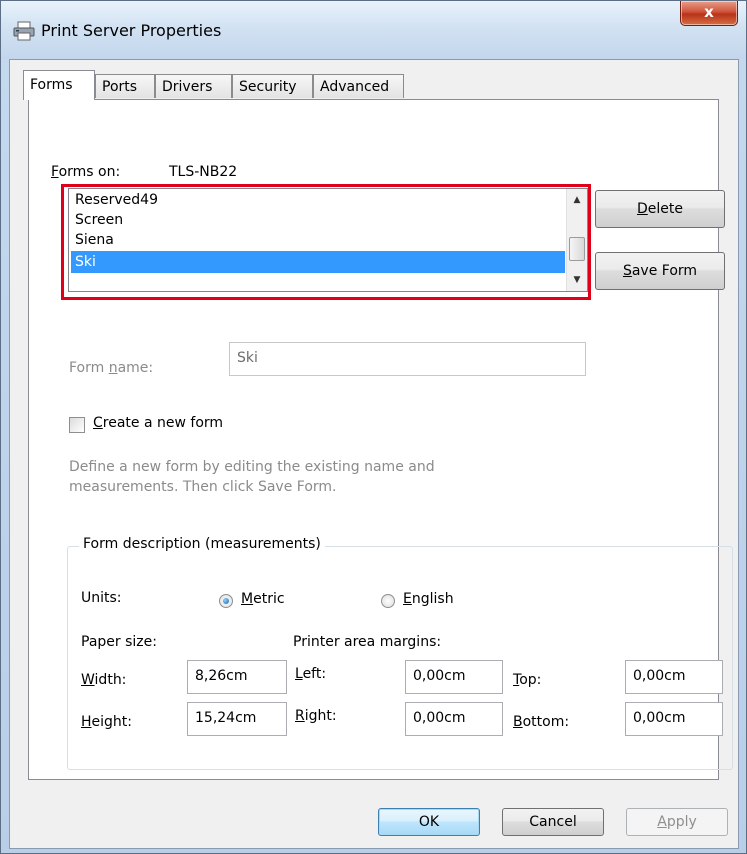 This screenshot has height=854, width=747. What do you see at coordinates (662, 822) in the screenshot?
I see `apply-accel: A` at bounding box center [662, 822].